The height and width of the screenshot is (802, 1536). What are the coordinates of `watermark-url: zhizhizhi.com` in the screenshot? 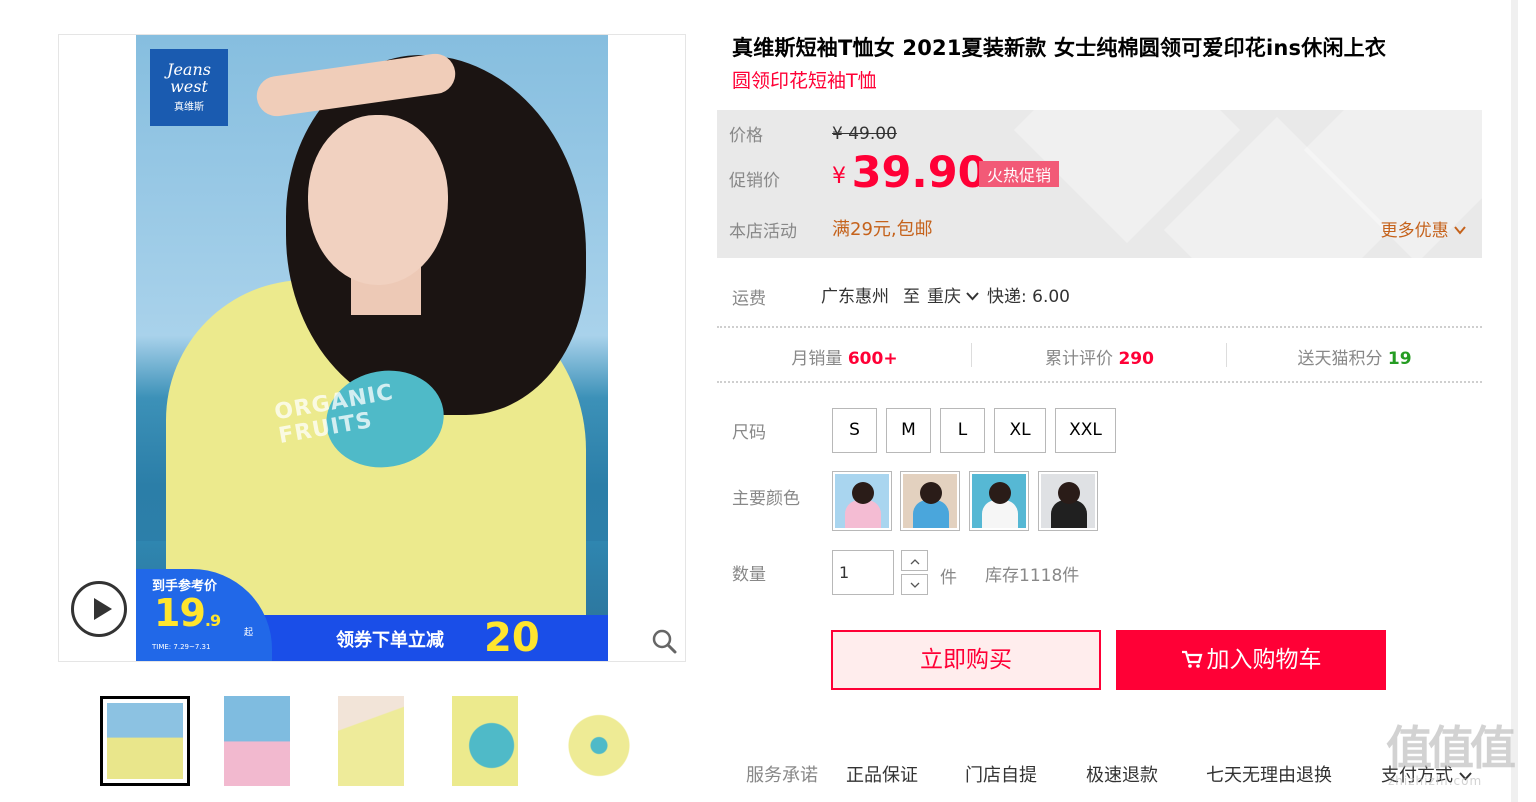 It's located at (1435, 781).